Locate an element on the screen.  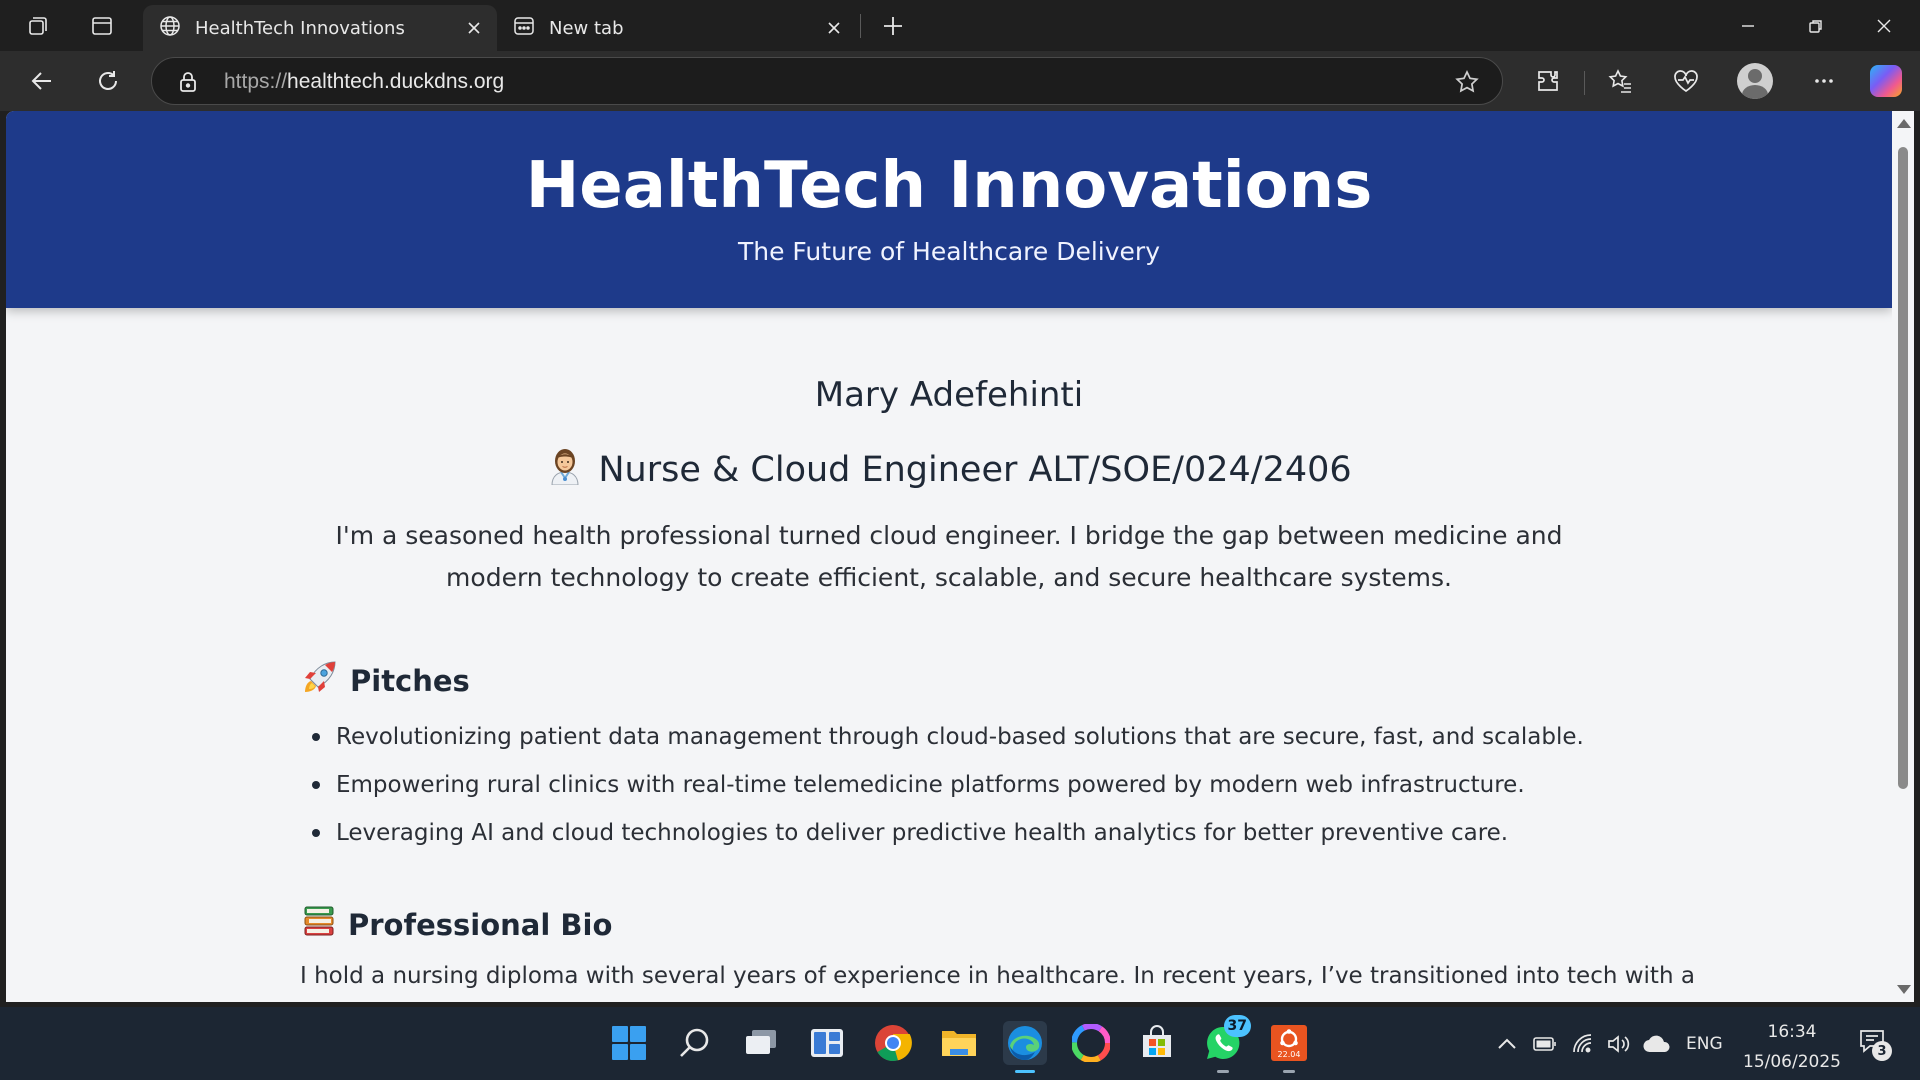
site-title: HealthTech Innovations is located at coordinates (949, 186).